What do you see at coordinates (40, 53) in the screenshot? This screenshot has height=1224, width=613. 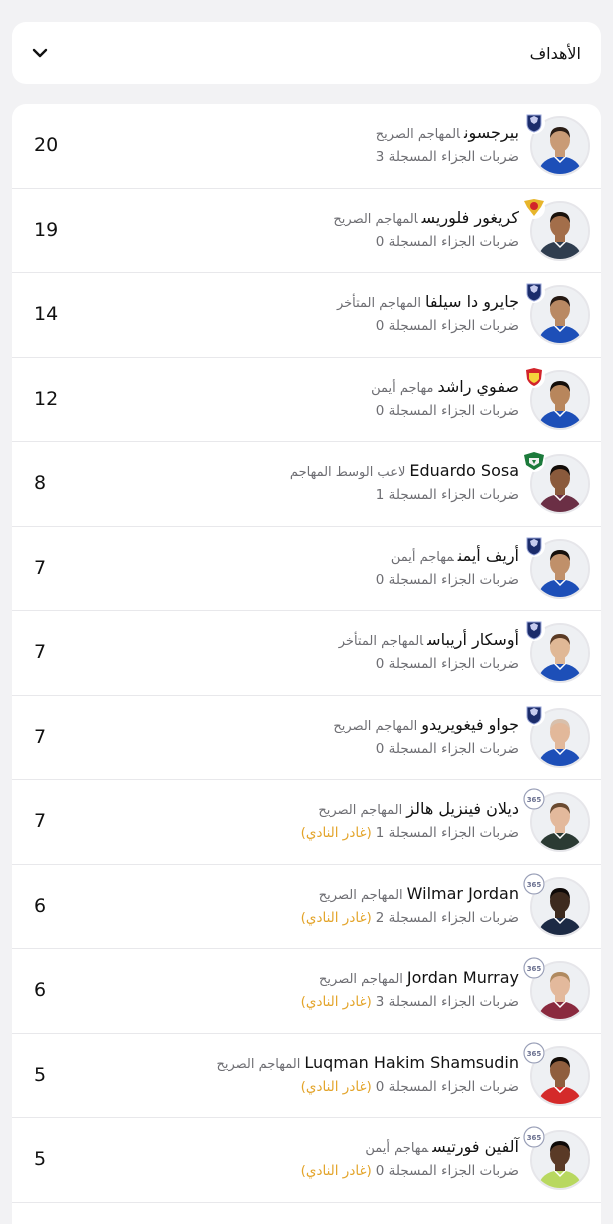 I see `chevron-down-icon` at bounding box center [40, 53].